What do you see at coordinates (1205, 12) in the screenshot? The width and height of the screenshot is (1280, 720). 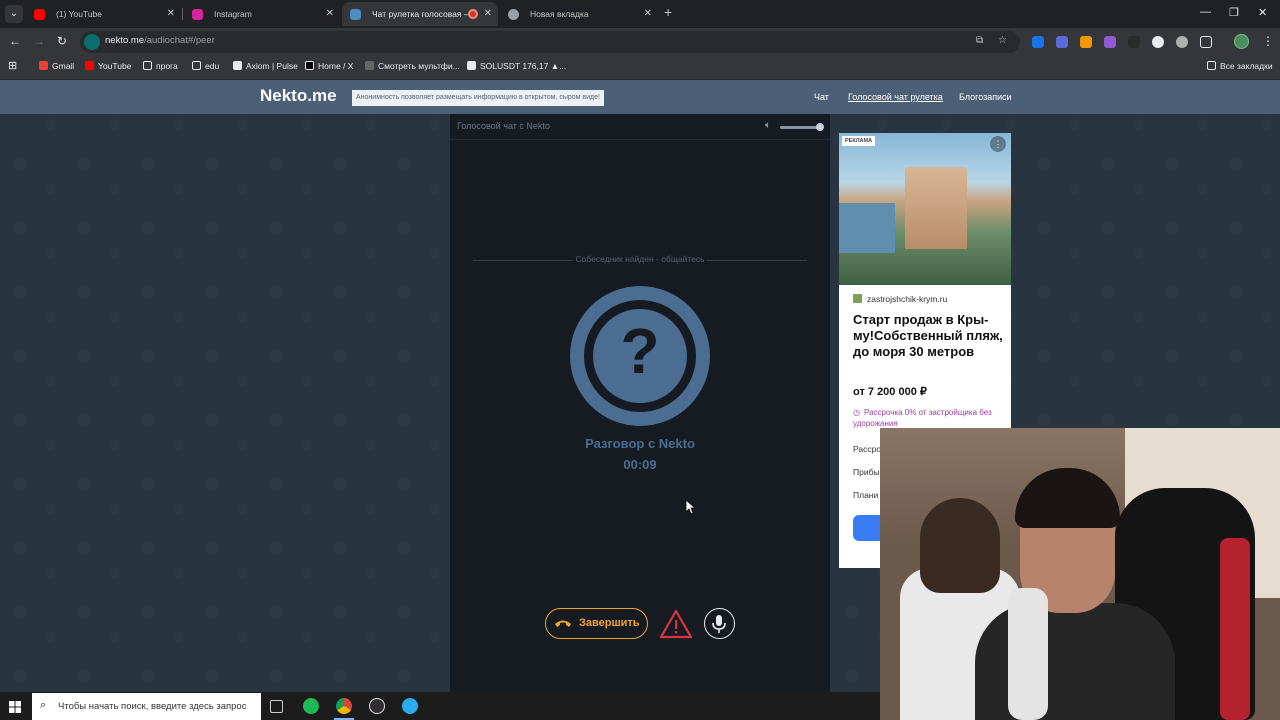 I see `minimize-icon: —` at bounding box center [1205, 12].